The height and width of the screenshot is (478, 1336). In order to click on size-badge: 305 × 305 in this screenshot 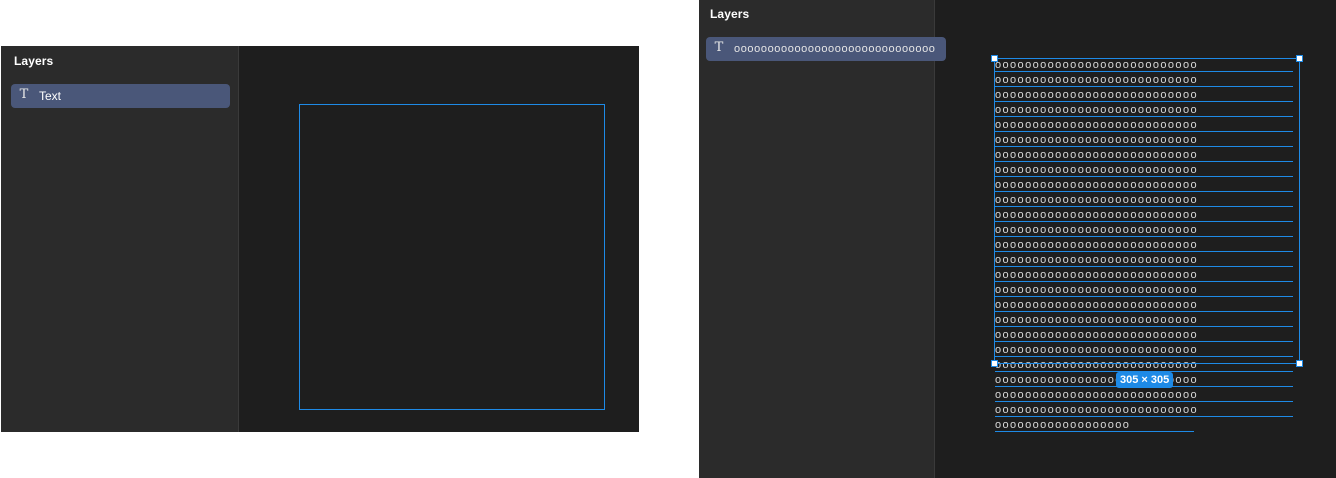, I will do `click(1145, 380)`.